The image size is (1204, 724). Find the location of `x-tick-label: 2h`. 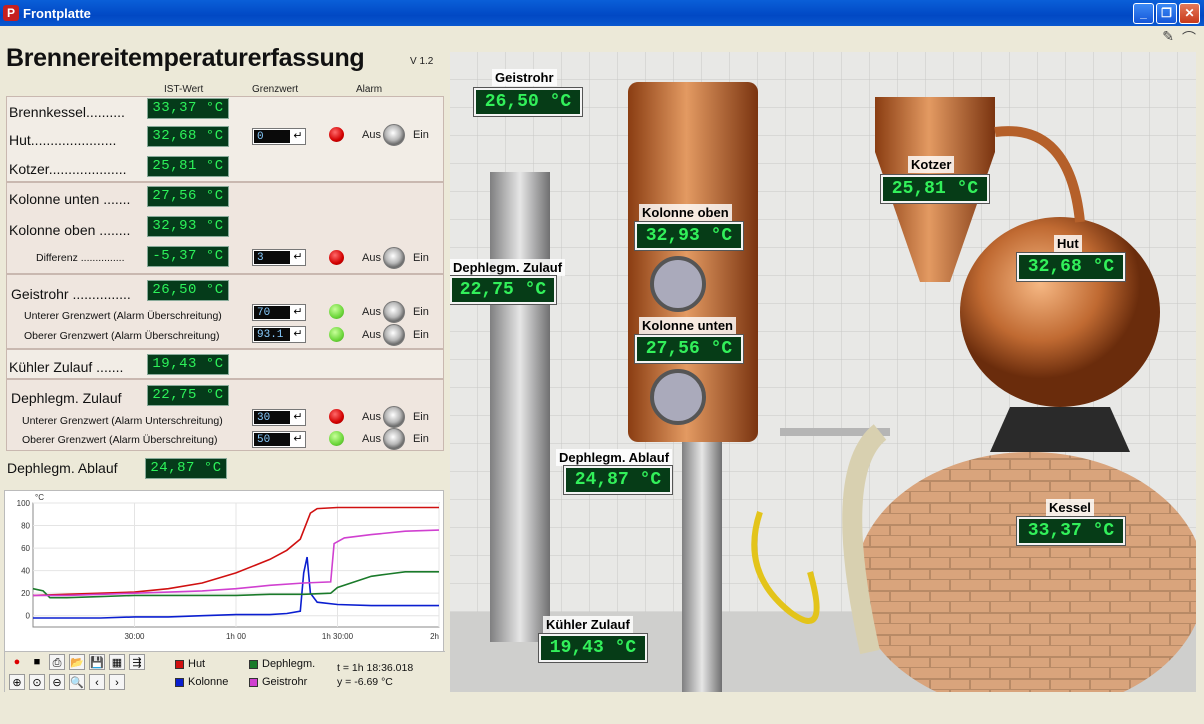

x-tick-label: 2h is located at coordinates (434, 636).